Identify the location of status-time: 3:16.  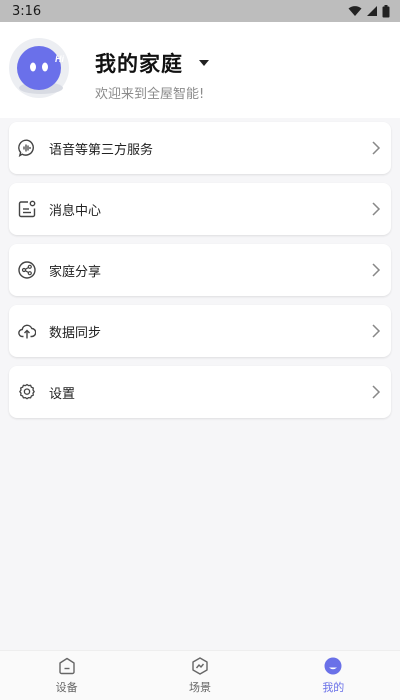
(27, 11).